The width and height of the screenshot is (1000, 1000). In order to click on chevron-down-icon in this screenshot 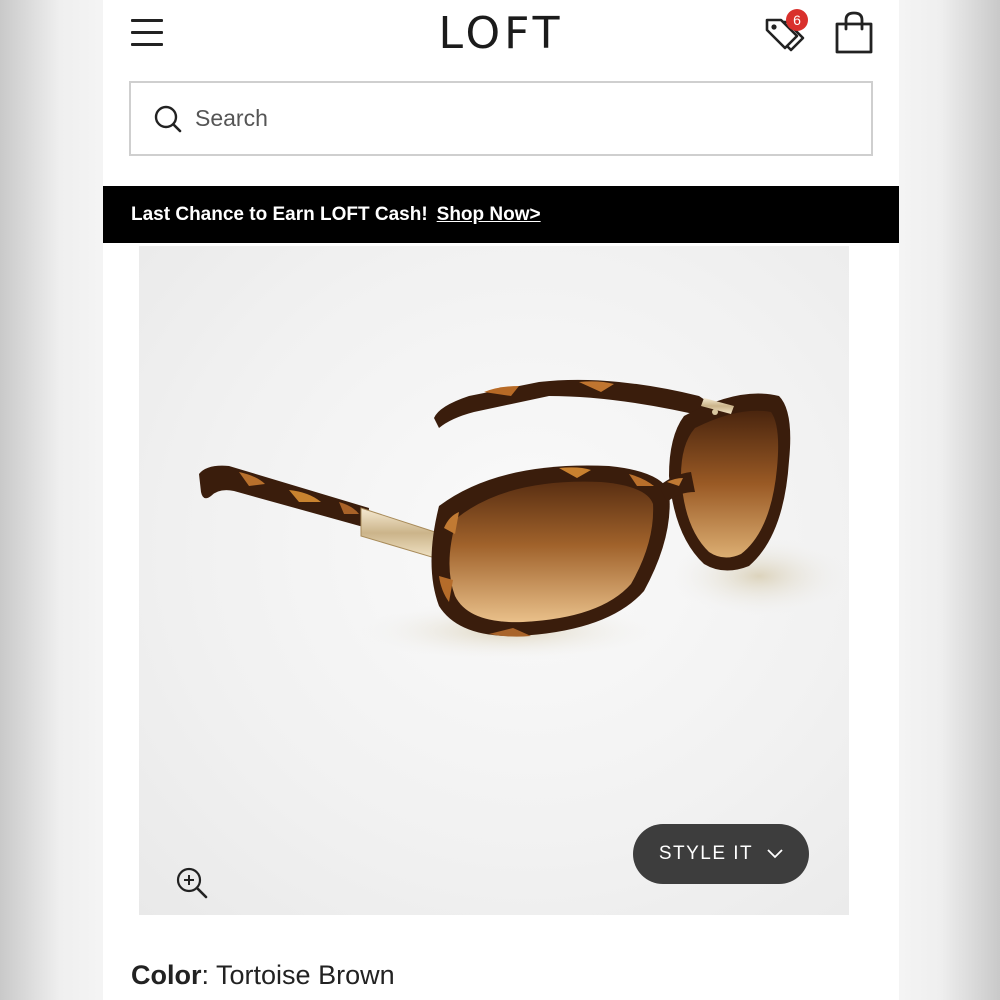, I will do `click(775, 854)`.